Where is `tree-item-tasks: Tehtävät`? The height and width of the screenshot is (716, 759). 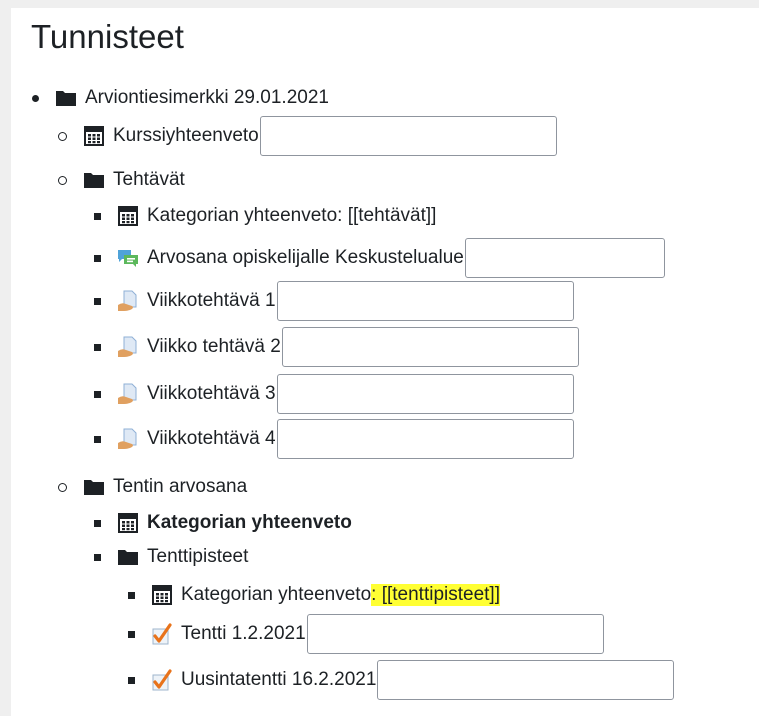
tree-item-tasks: Tehtävät is located at coordinates (121, 180).